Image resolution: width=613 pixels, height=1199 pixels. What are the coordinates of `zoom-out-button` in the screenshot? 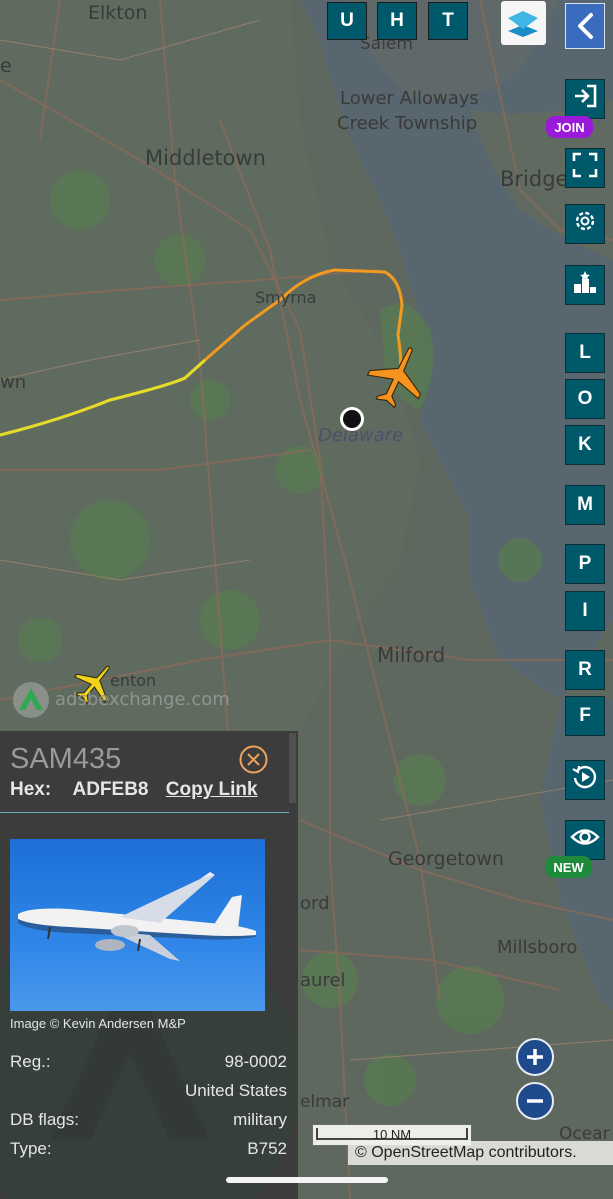 It's located at (535, 1101).